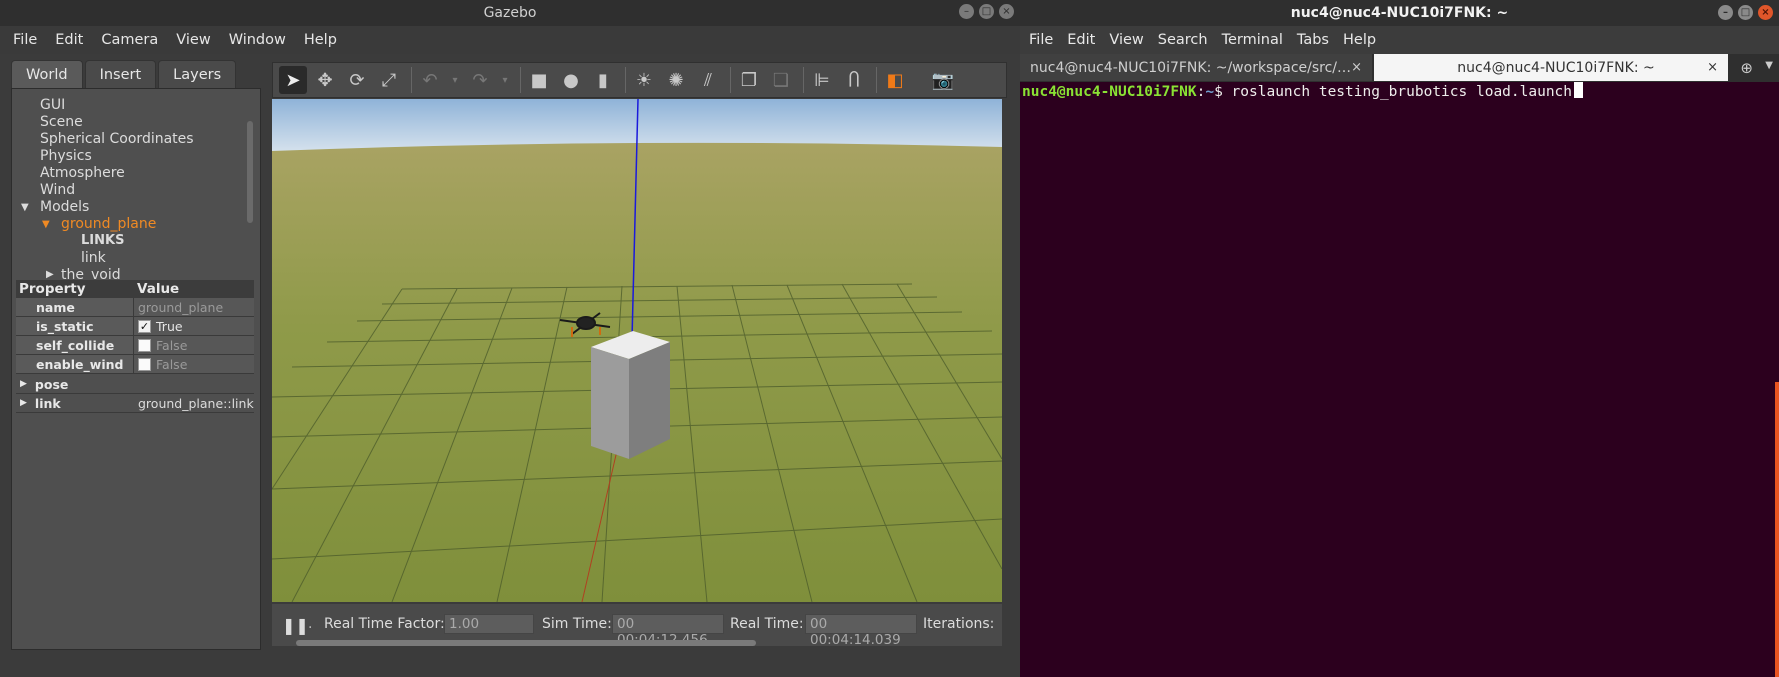 This screenshot has height=677, width=1779. Describe the element at coordinates (505, 80) in the screenshot. I see `redo-dropdown-icon: ▾` at that location.